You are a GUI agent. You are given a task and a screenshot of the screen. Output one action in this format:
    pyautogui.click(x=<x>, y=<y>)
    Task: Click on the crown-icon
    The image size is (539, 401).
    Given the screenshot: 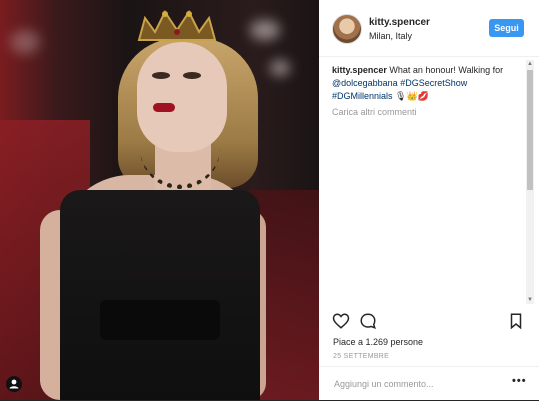 What is the action you would take?
    pyautogui.click(x=177, y=25)
    